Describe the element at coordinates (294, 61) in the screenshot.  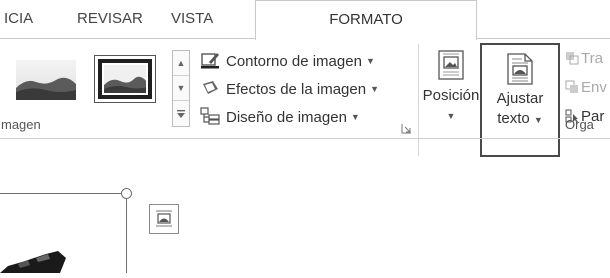
I see `contorno-label: Contorno de imagen` at that location.